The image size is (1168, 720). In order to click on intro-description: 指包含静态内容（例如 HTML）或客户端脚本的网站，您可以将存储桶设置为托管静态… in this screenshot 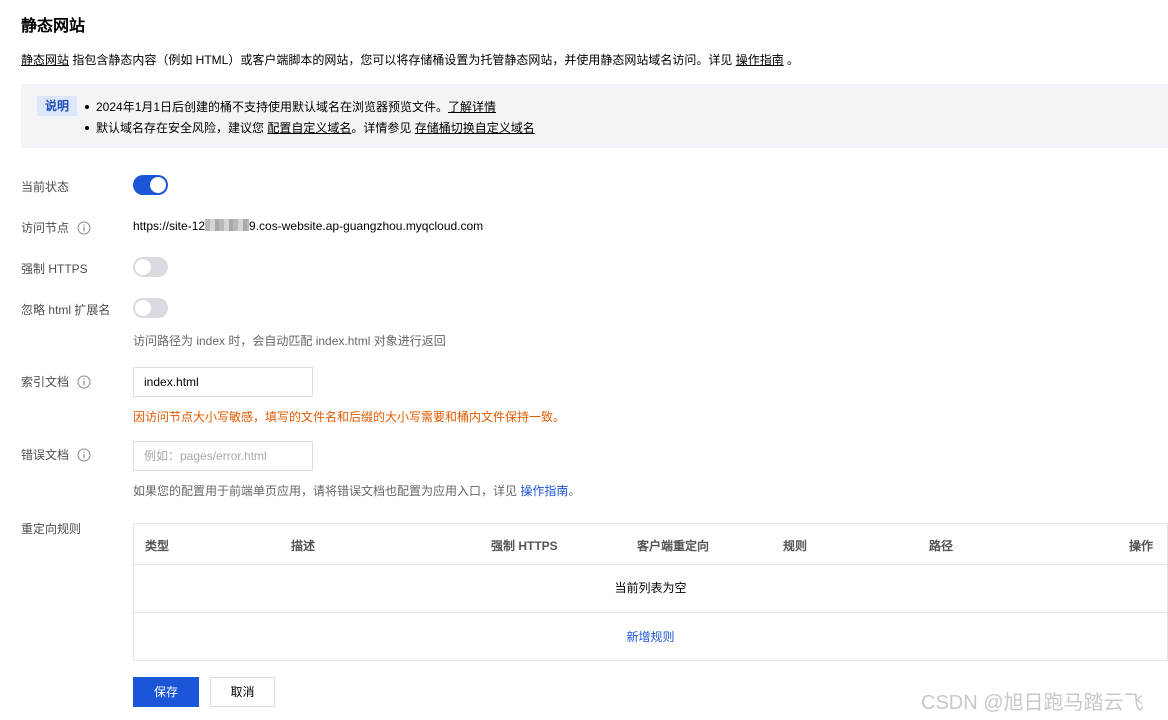, I will do `click(402, 60)`.